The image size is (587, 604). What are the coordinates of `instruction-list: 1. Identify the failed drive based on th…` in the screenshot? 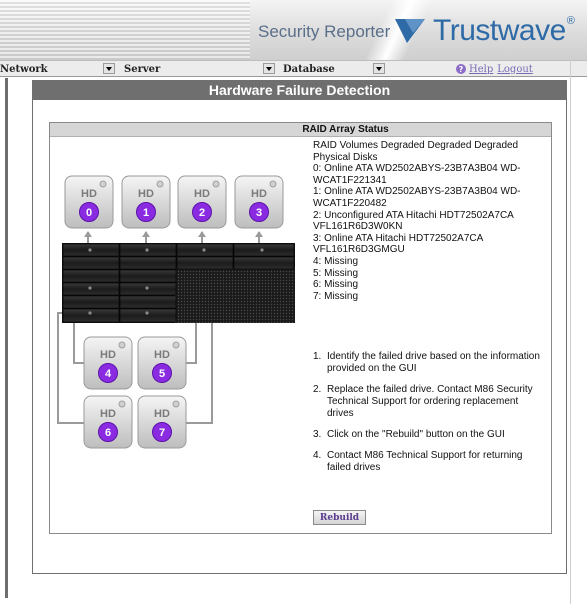 It's located at (429, 417).